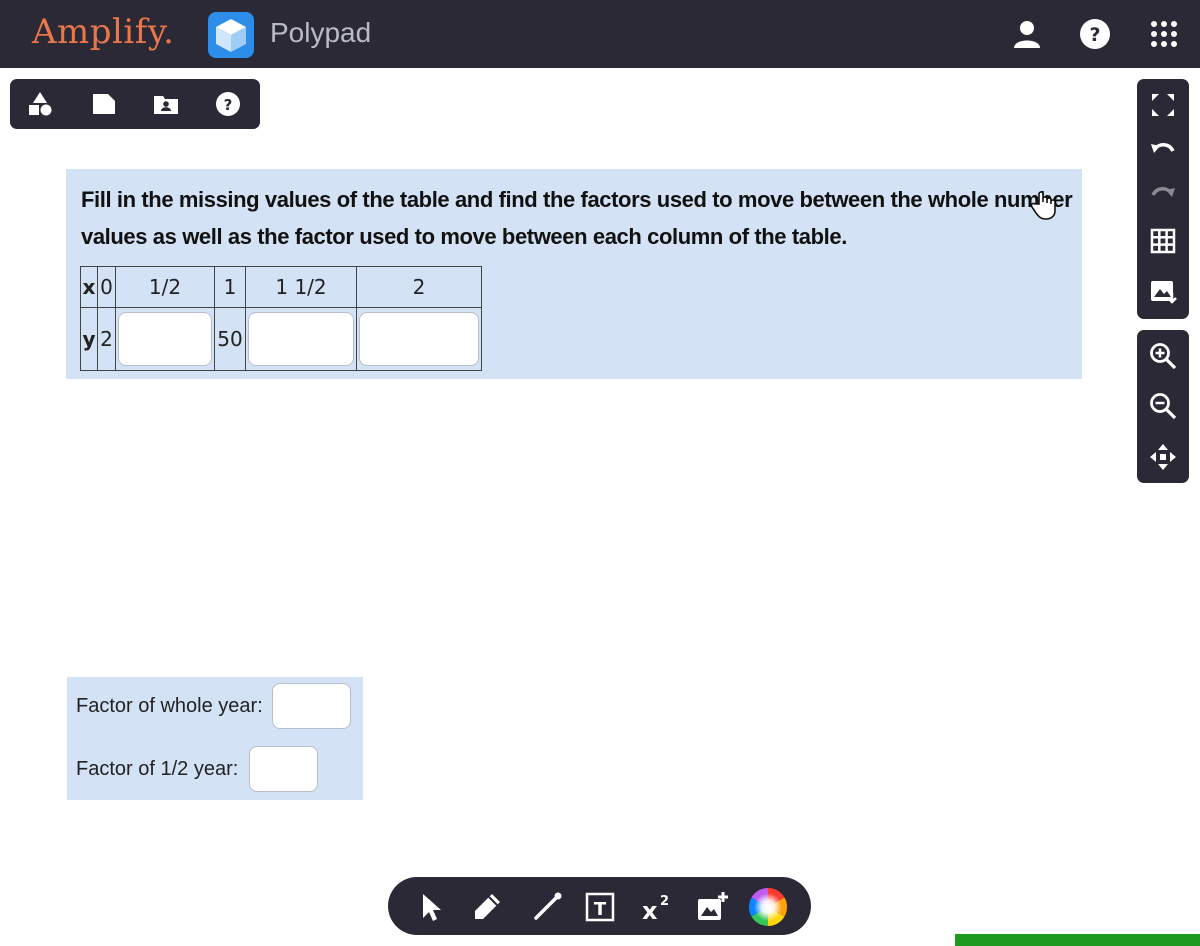  What do you see at coordinates (1163, 195) in the screenshot?
I see `redo-icon` at bounding box center [1163, 195].